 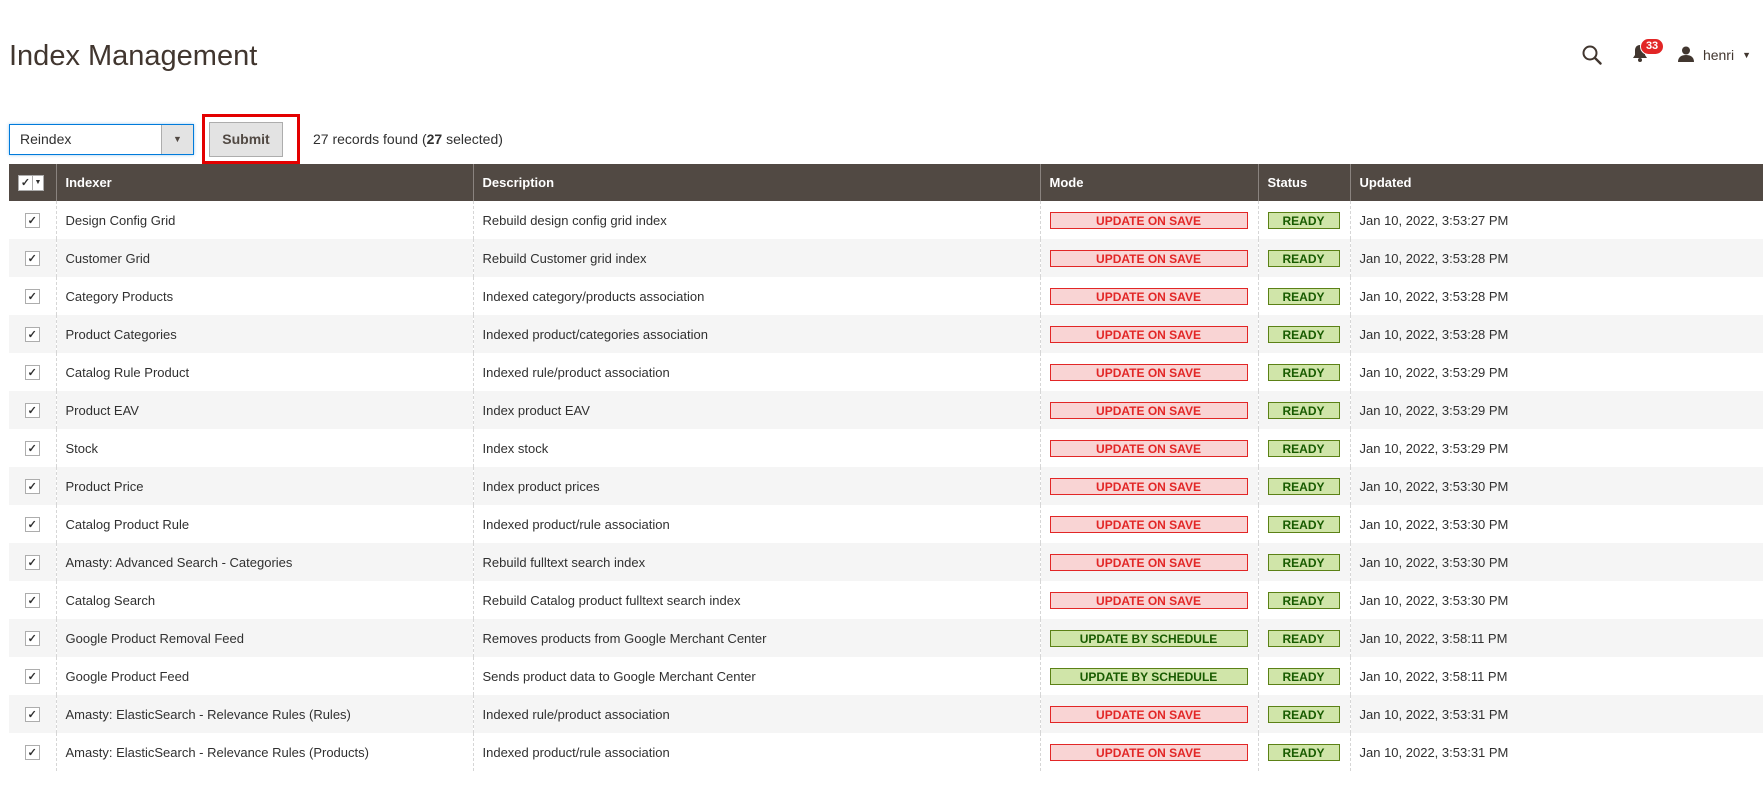 What do you see at coordinates (264, 676) in the screenshot?
I see `indexer-name: Google Product Feed` at bounding box center [264, 676].